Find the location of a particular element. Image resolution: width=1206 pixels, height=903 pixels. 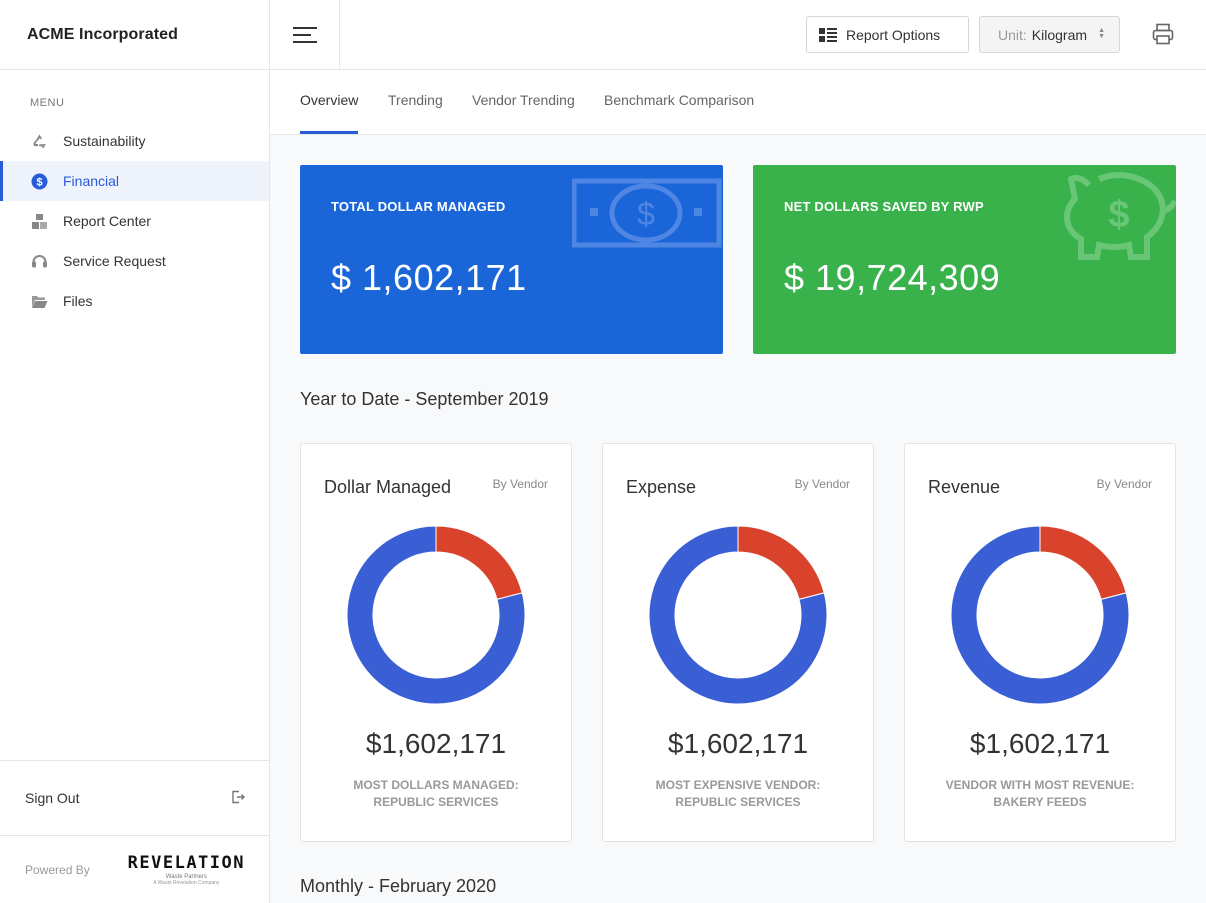

sign-out-button: Sign Out is located at coordinates (134, 798).